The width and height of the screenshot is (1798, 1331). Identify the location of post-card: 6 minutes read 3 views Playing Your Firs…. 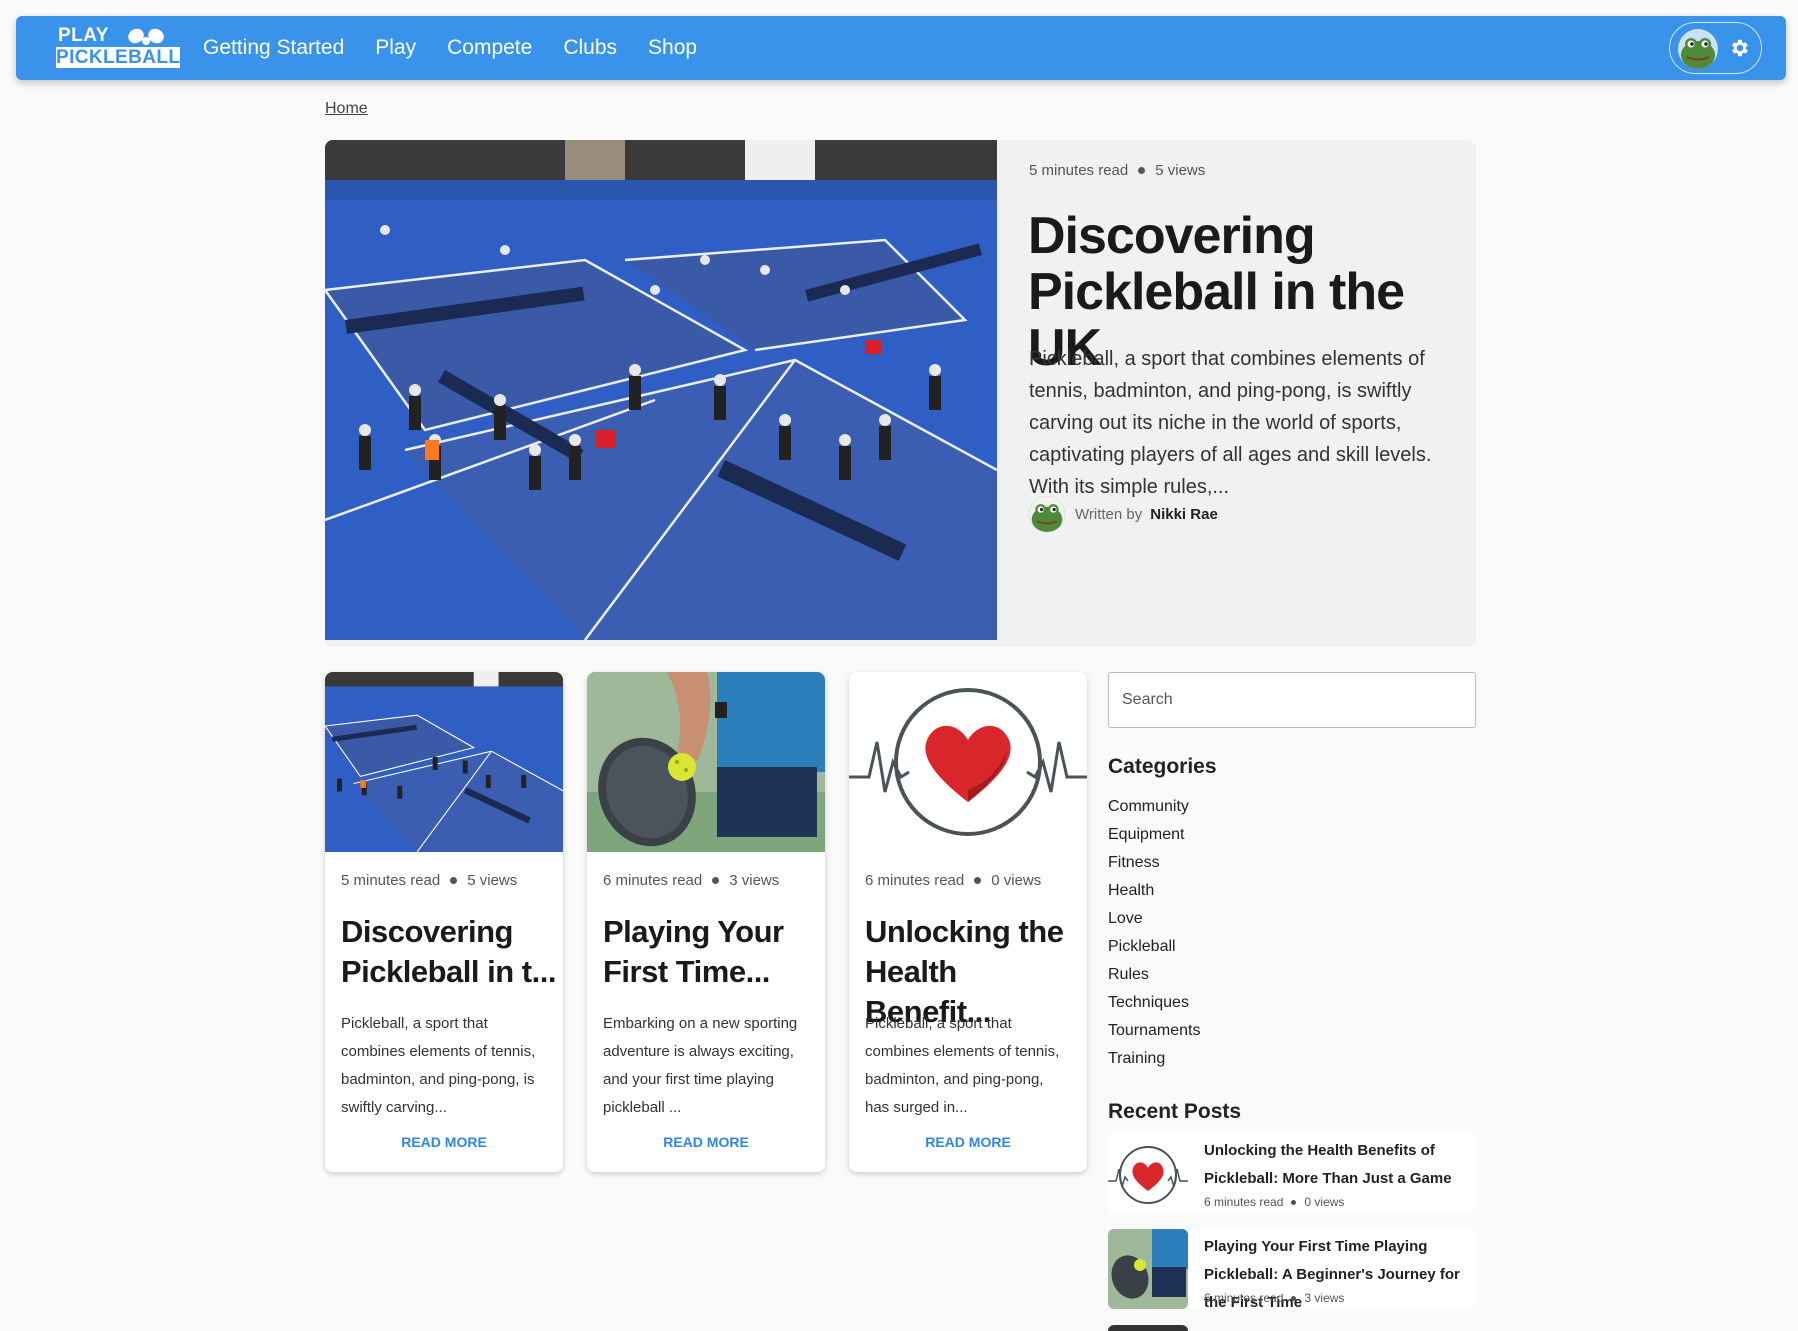
(706, 922).